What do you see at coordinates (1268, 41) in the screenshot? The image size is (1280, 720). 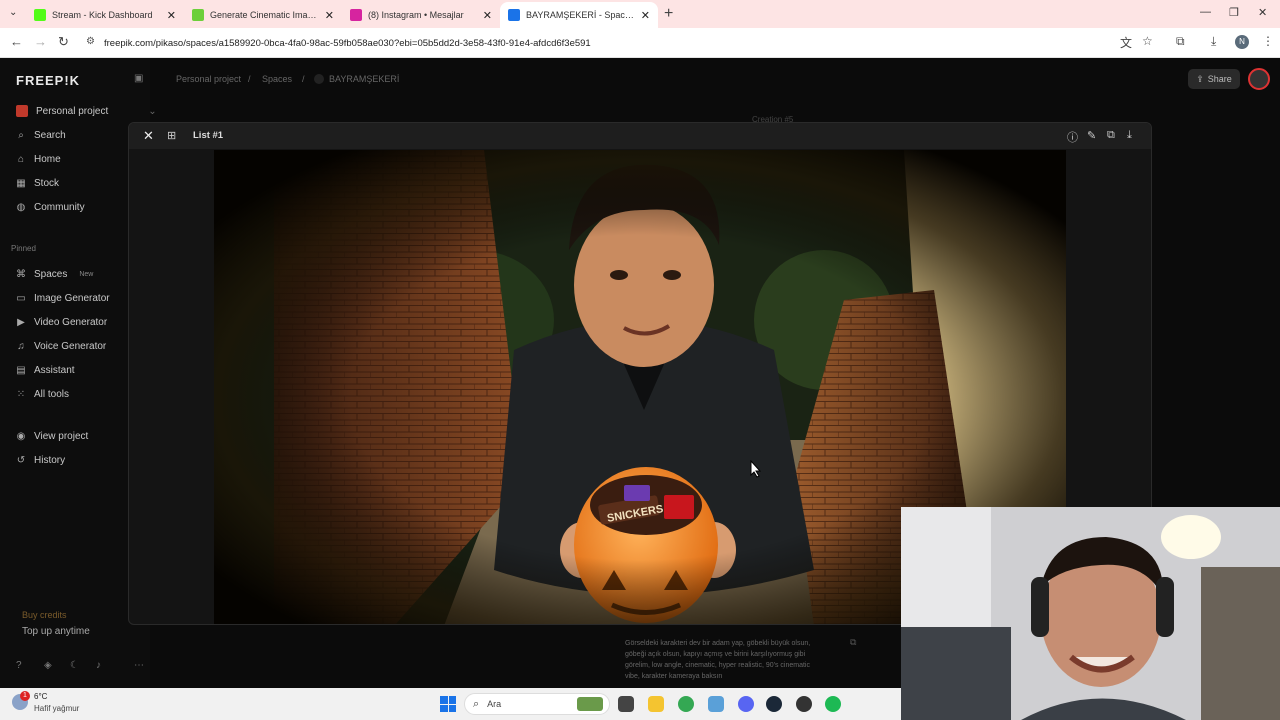 I see `menu-kebab-icon: ⋮` at bounding box center [1268, 41].